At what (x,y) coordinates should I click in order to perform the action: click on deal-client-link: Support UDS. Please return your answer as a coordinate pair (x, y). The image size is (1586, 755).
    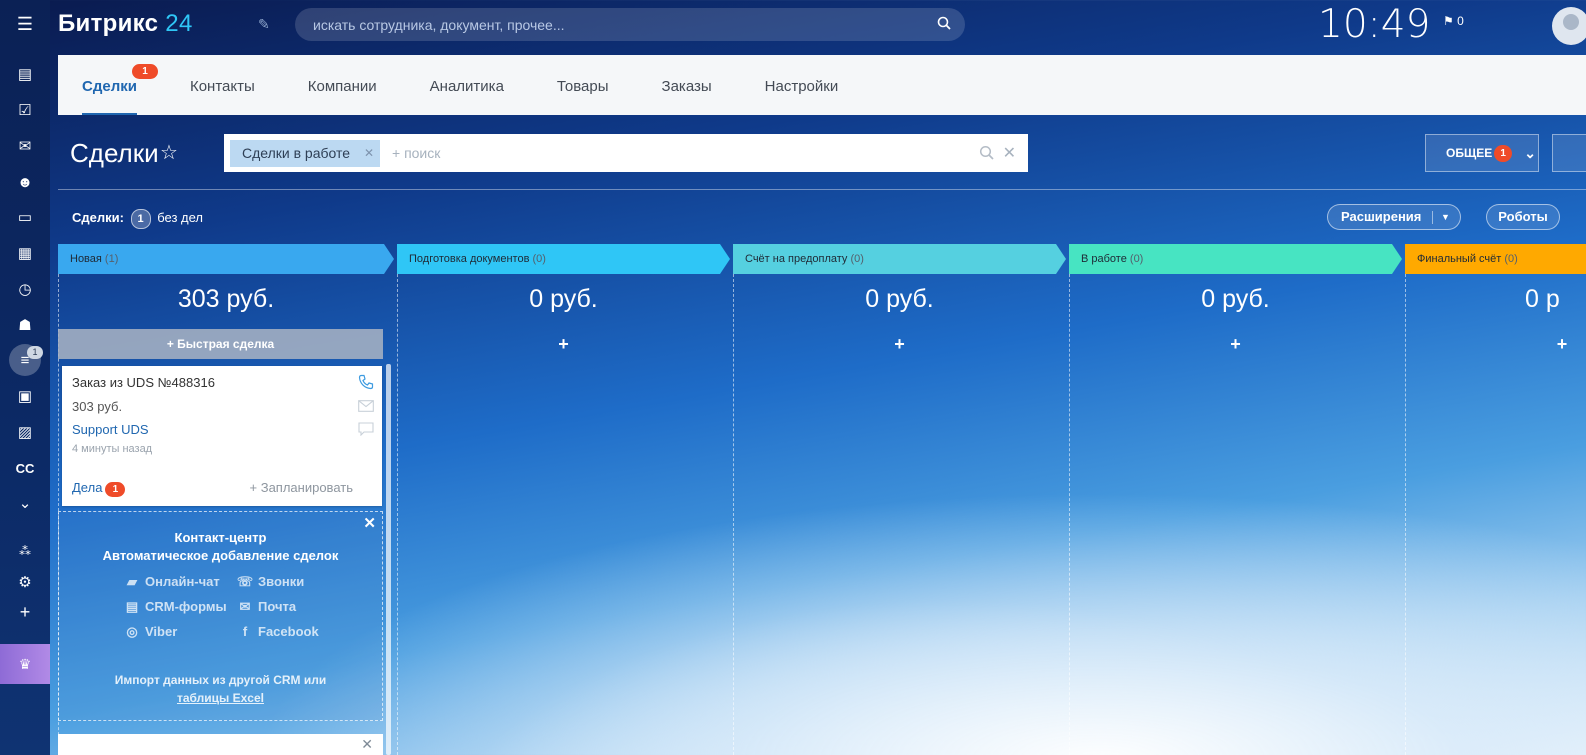
    Looking at the image, I should click on (110, 429).